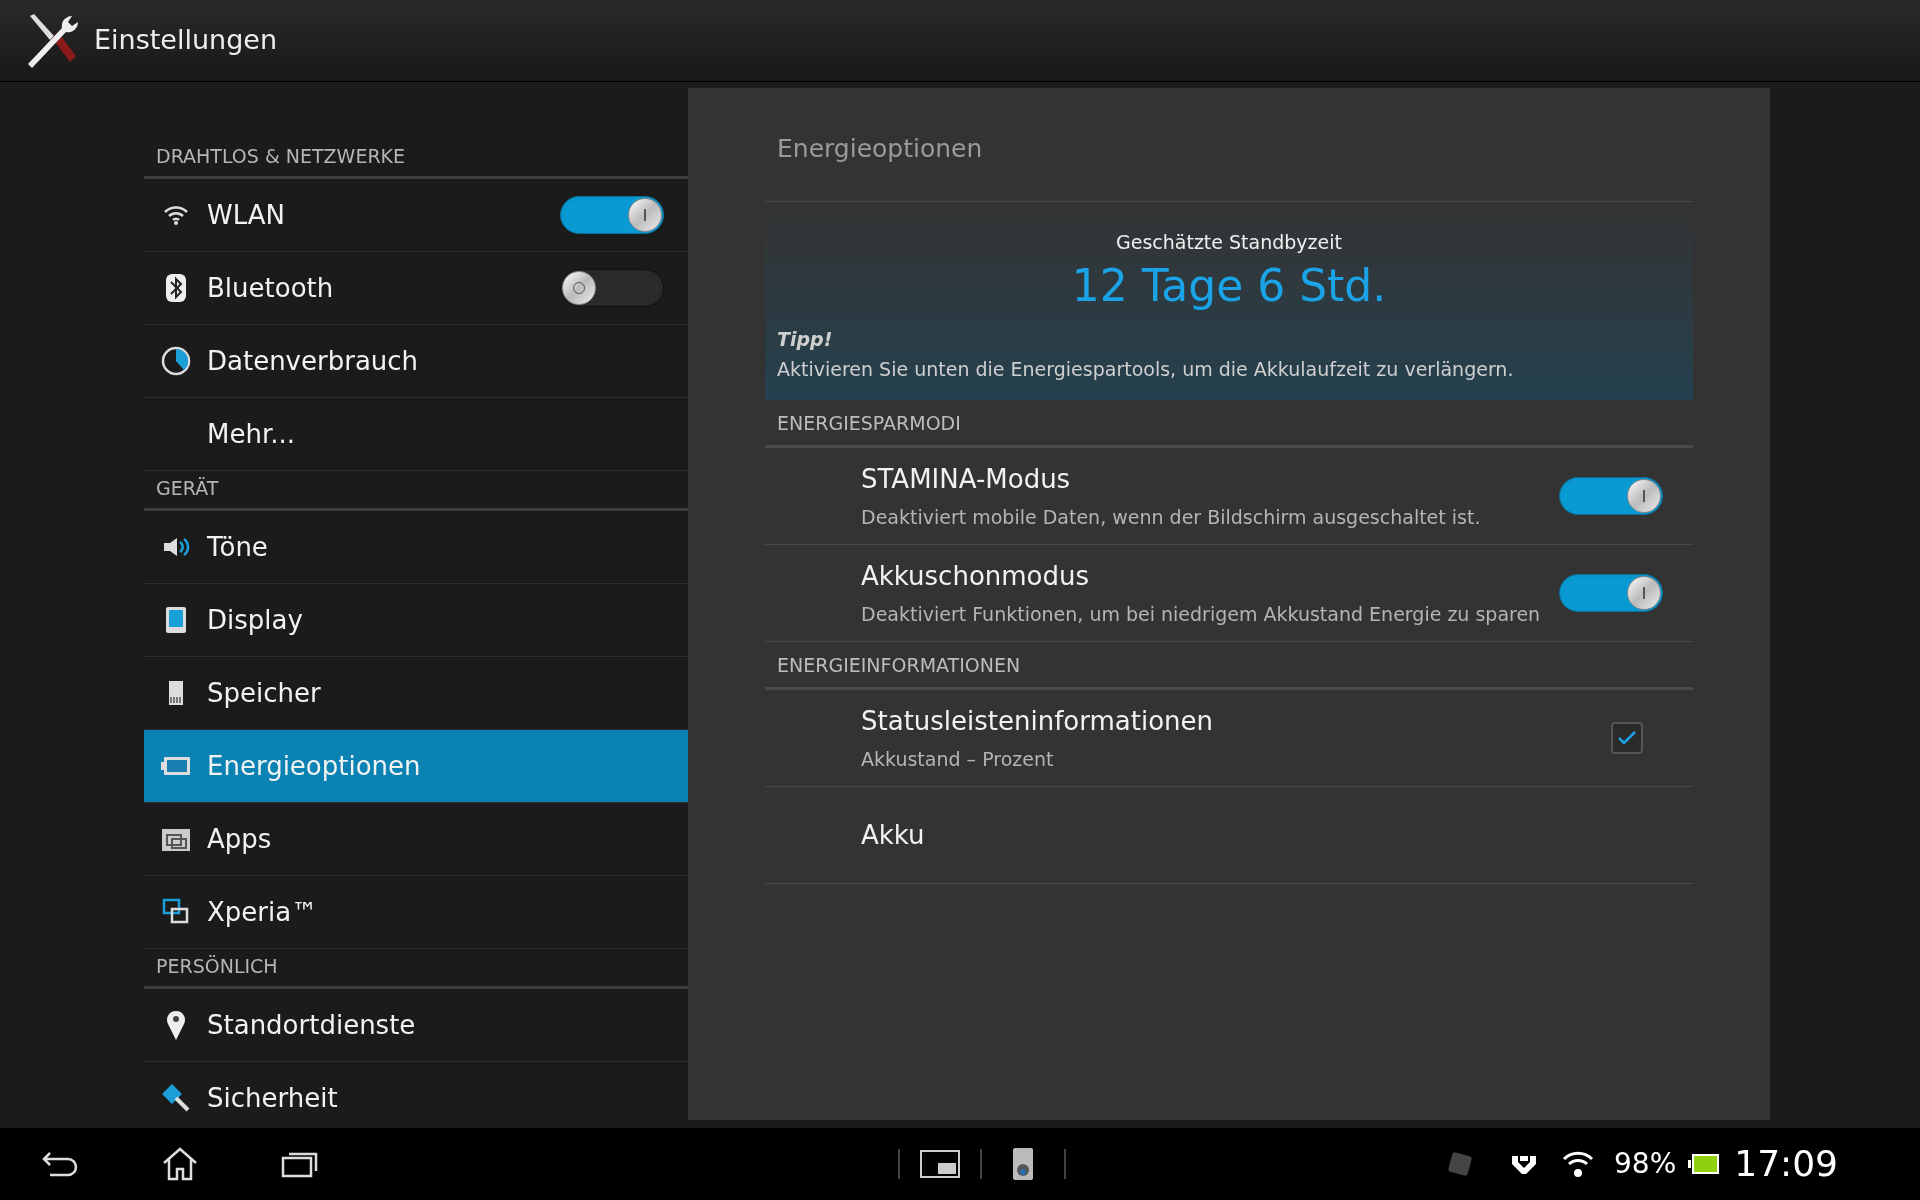 The height and width of the screenshot is (1200, 1920). I want to click on key-icon, so click(175, 1098).